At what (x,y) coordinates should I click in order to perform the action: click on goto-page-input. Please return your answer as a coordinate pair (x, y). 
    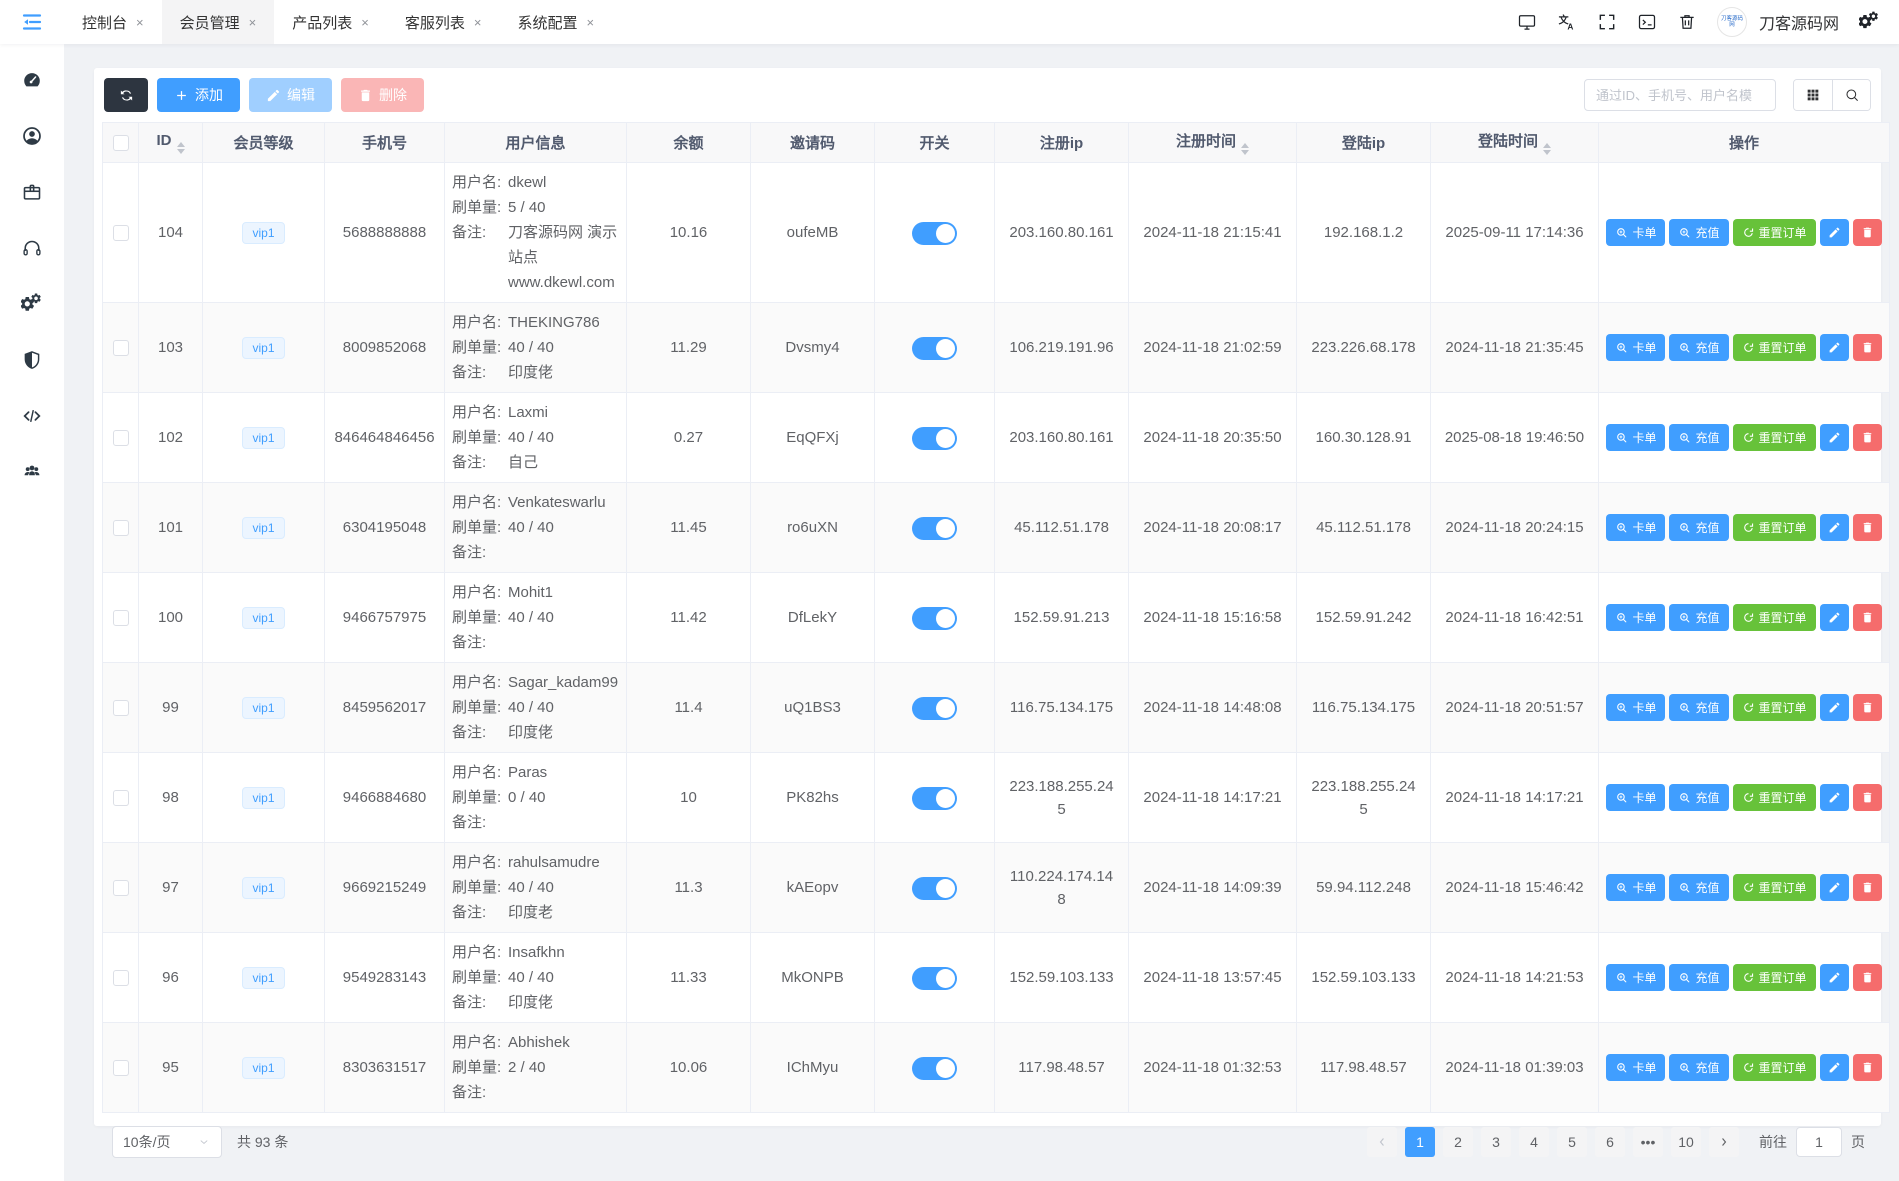
    Looking at the image, I should click on (1819, 1142).